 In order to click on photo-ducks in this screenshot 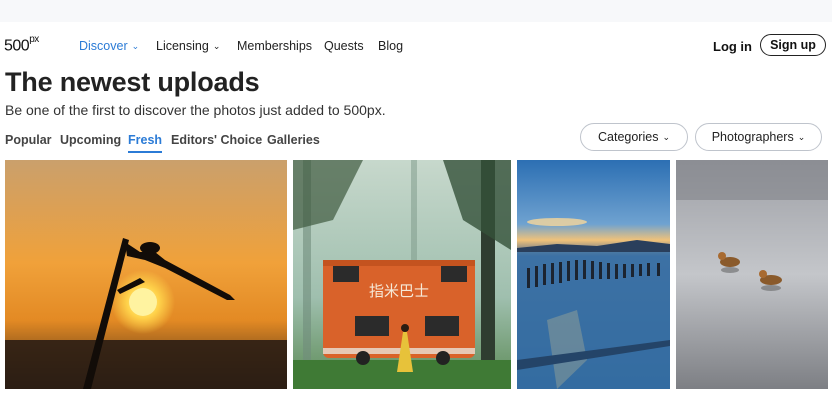, I will do `click(752, 274)`.